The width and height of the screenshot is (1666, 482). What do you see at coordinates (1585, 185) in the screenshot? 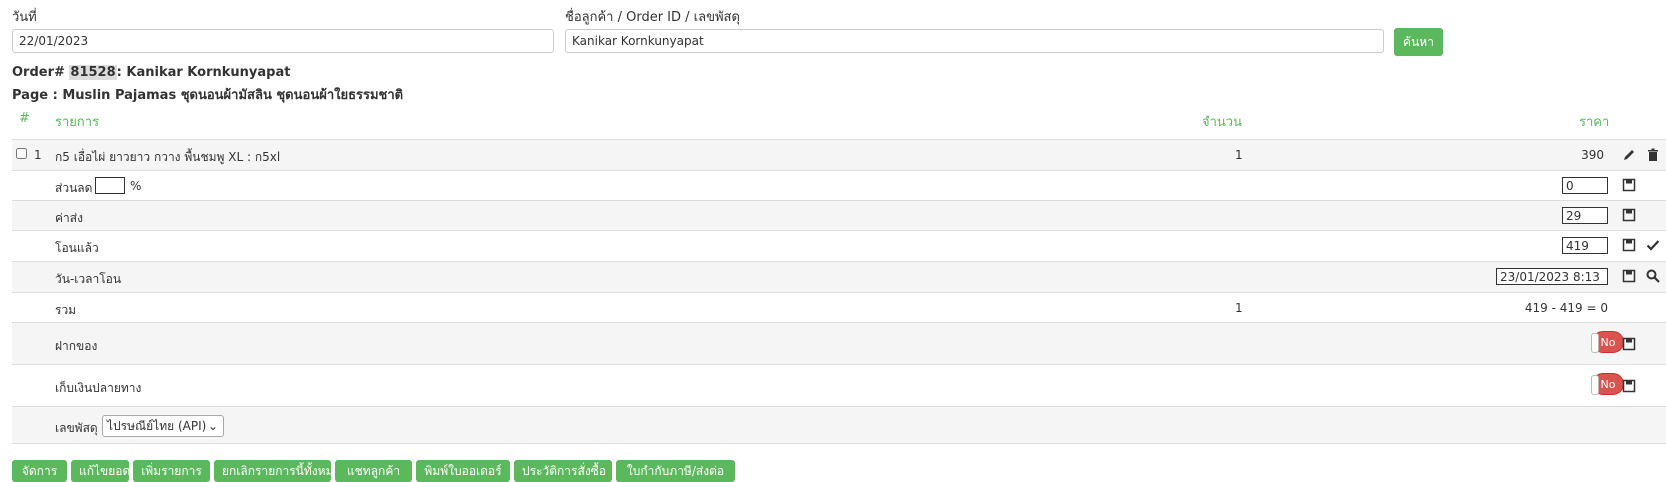
I see `discount-input` at bounding box center [1585, 185].